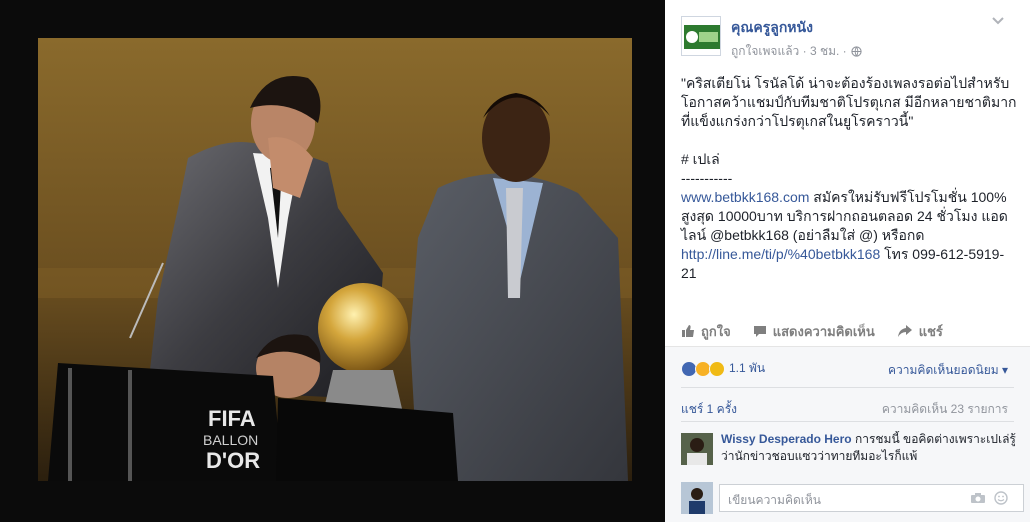 This screenshot has height=522, width=1030. What do you see at coordinates (709, 409) in the screenshot?
I see `shares-count: แชร์ 1 ครั้ง` at bounding box center [709, 409].